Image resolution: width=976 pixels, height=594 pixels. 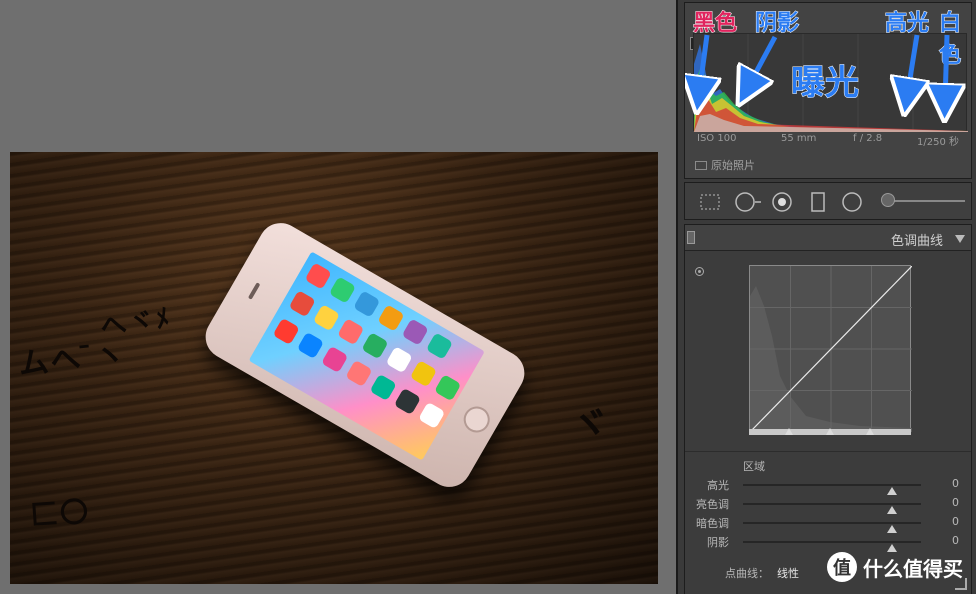 What do you see at coordinates (788, 573) in the screenshot?
I see `point-curve-select: 线性` at bounding box center [788, 573].